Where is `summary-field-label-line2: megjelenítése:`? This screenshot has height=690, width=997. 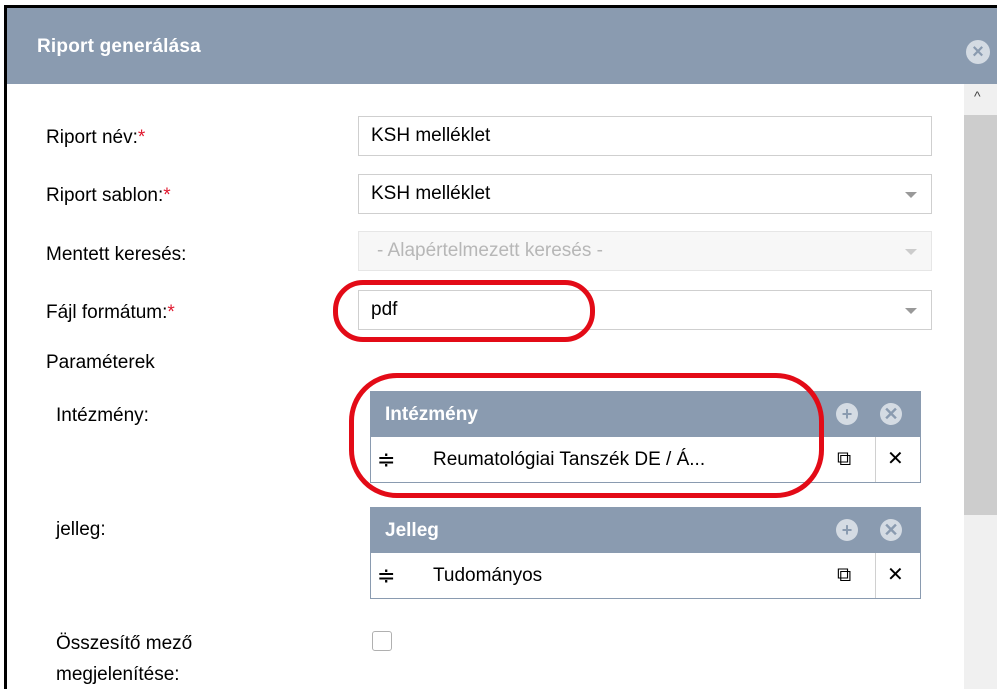 summary-field-label-line2: megjelenítése: is located at coordinates (118, 674).